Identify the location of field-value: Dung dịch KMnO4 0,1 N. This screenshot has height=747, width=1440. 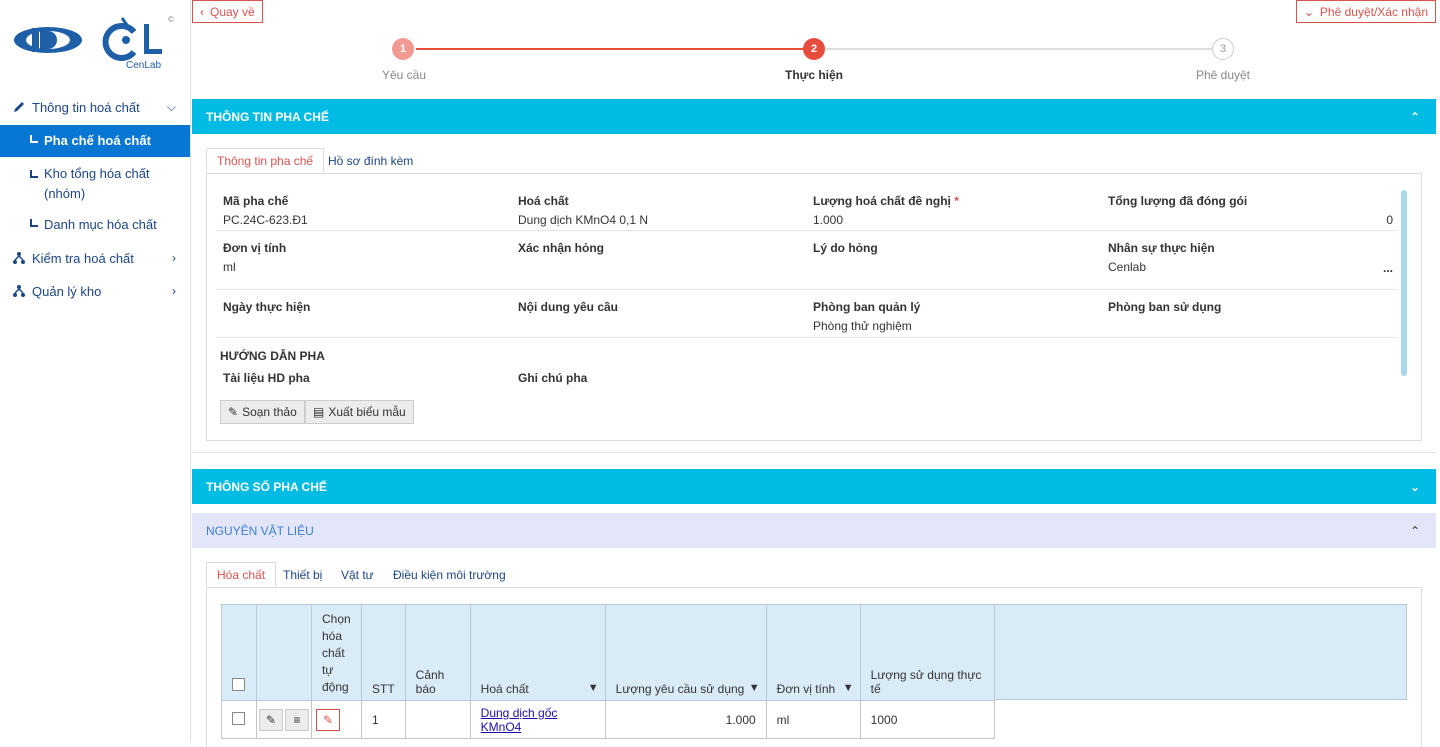
(583, 220).